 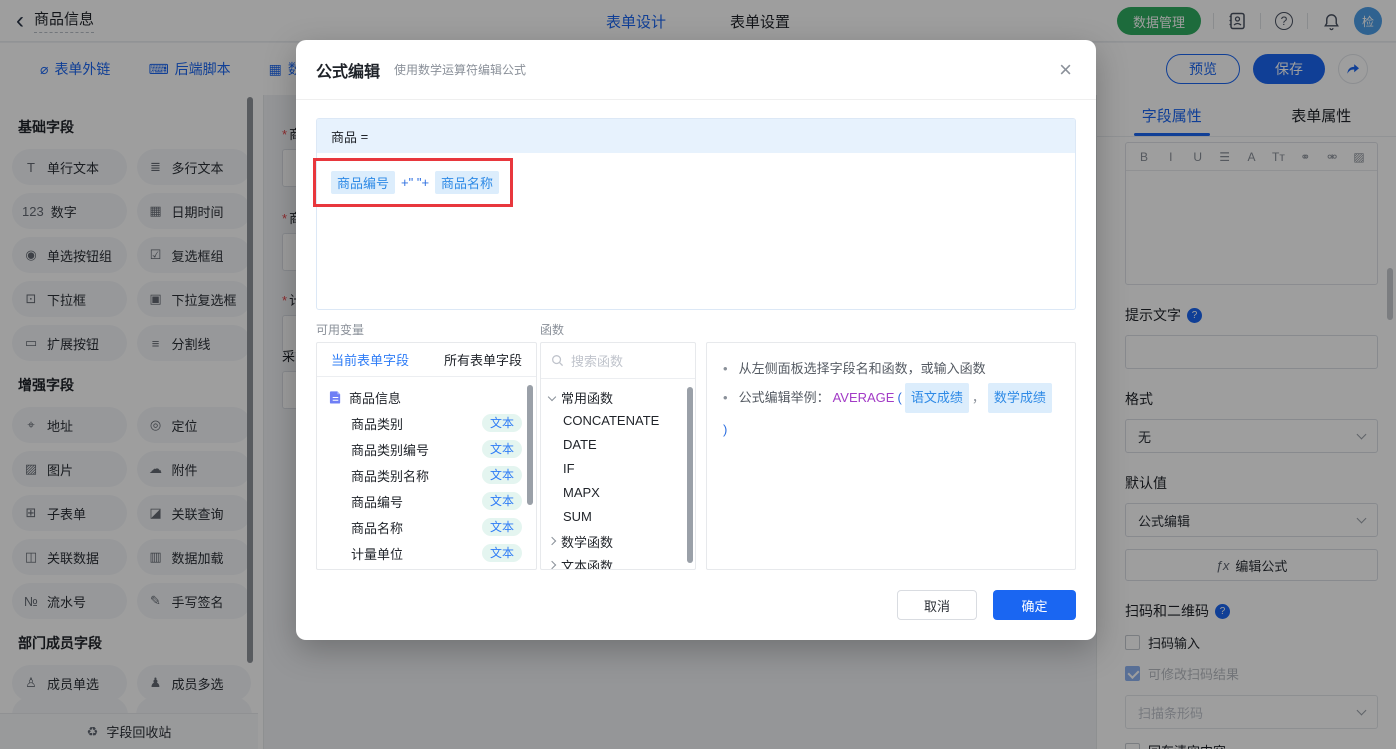 I want to click on variables-tab: 所有表单字段, so click(x=483, y=359).